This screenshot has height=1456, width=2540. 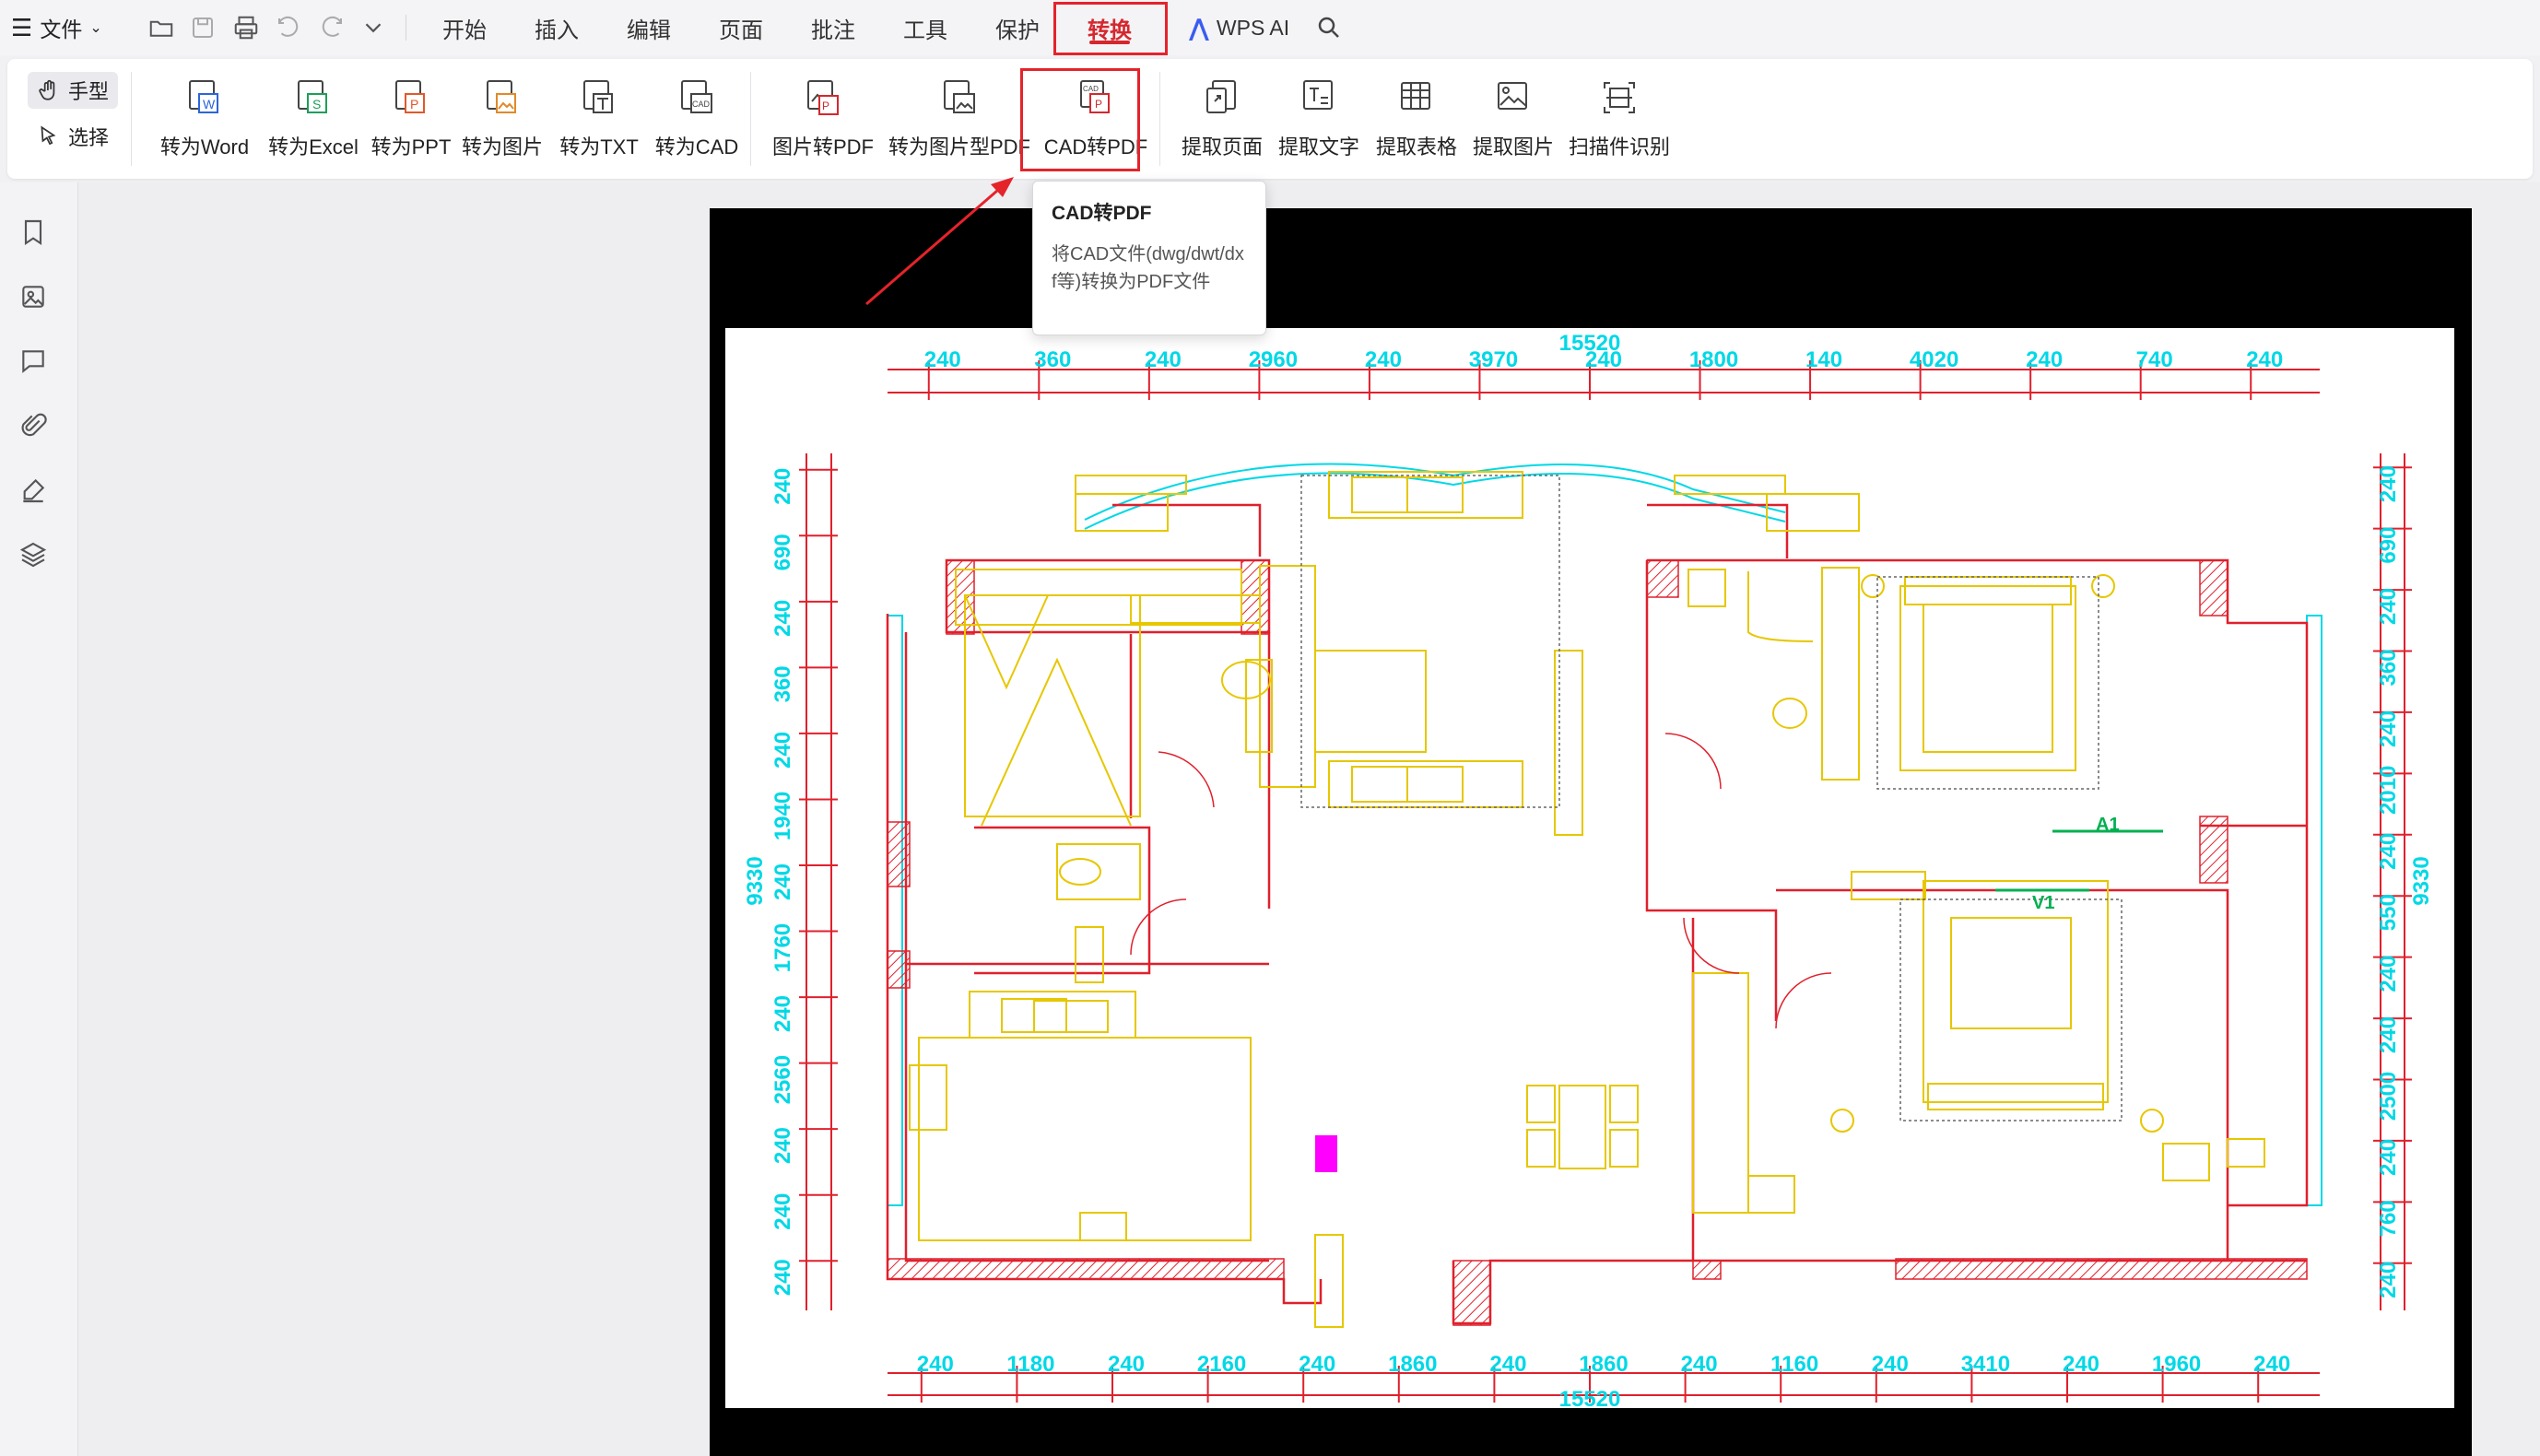 I want to click on rug-patterns, so click(x=1999, y=848).